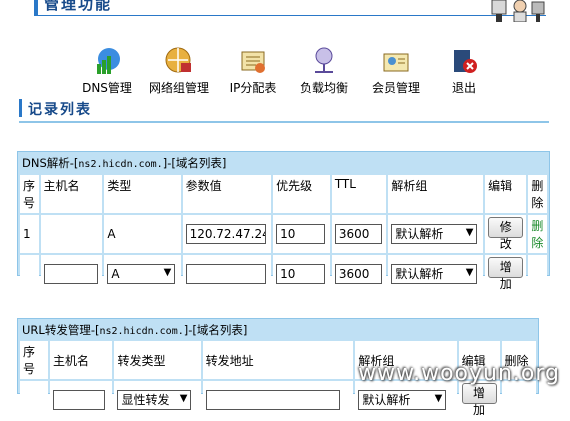 This screenshot has width=570, height=421. What do you see at coordinates (142, 194) in the screenshot?
I see `col-type: 类型` at bounding box center [142, 194].